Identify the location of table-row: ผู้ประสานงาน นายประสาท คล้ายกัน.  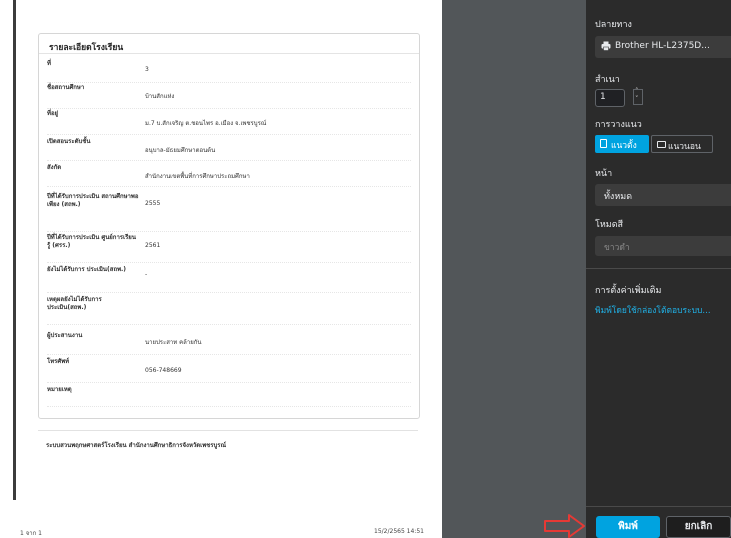
(229, 343).